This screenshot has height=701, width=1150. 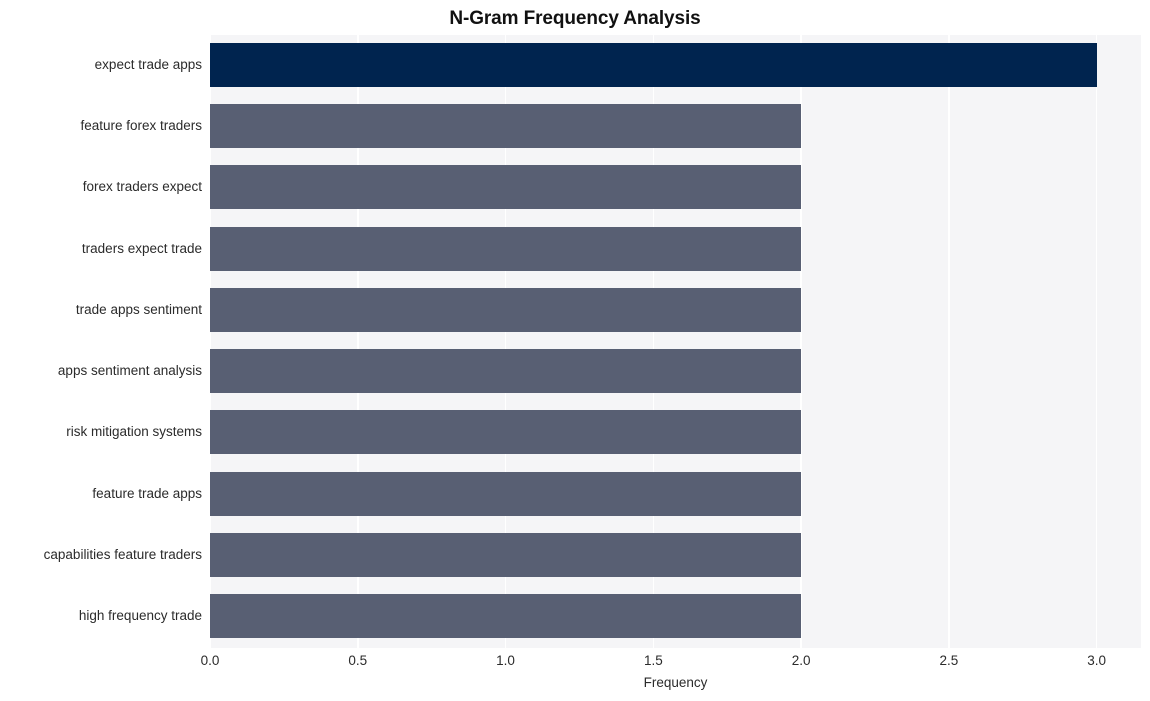 What do you see at coordinates (147, 493) in the screenshot?
I see `y-tick-label-7: feature trade apps` at bounding box center [147, 493].